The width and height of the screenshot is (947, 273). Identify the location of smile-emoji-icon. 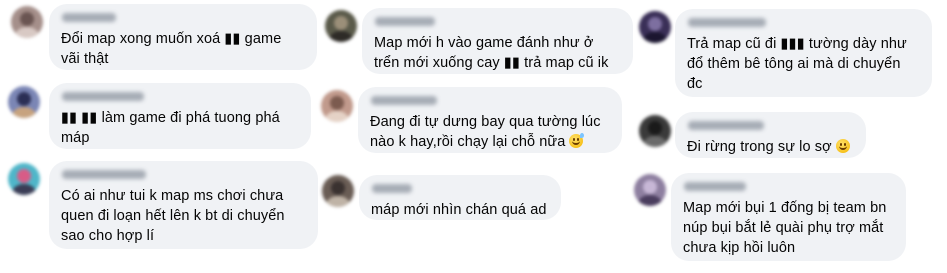
(842, 146).